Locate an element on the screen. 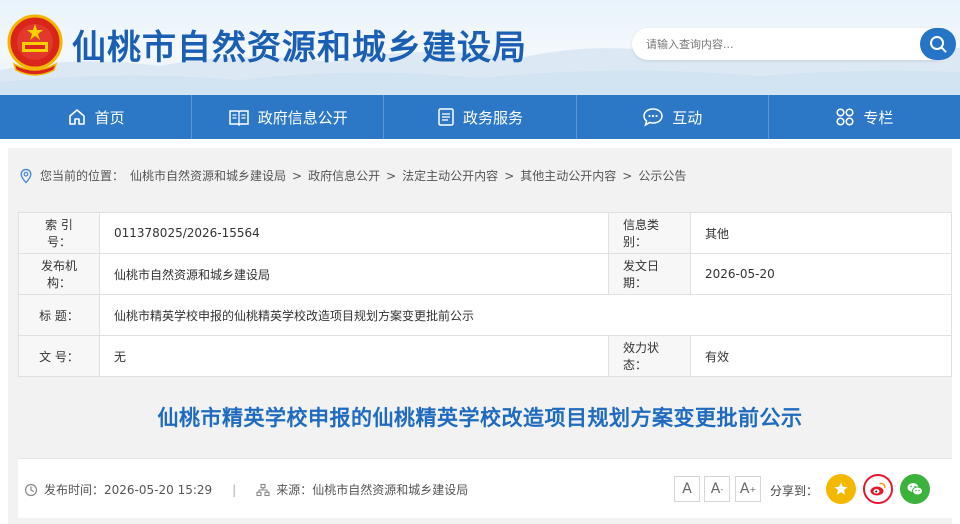 This screenshot has width=960, height=524. national-emblem is located at coordinates (35, 45).